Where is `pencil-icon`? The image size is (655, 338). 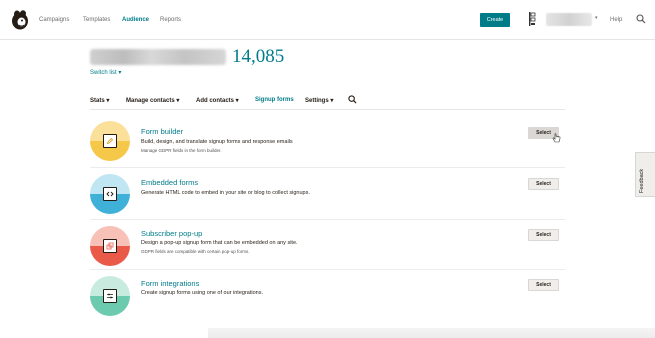 pencil-icon is located at coordinates (110, 141).